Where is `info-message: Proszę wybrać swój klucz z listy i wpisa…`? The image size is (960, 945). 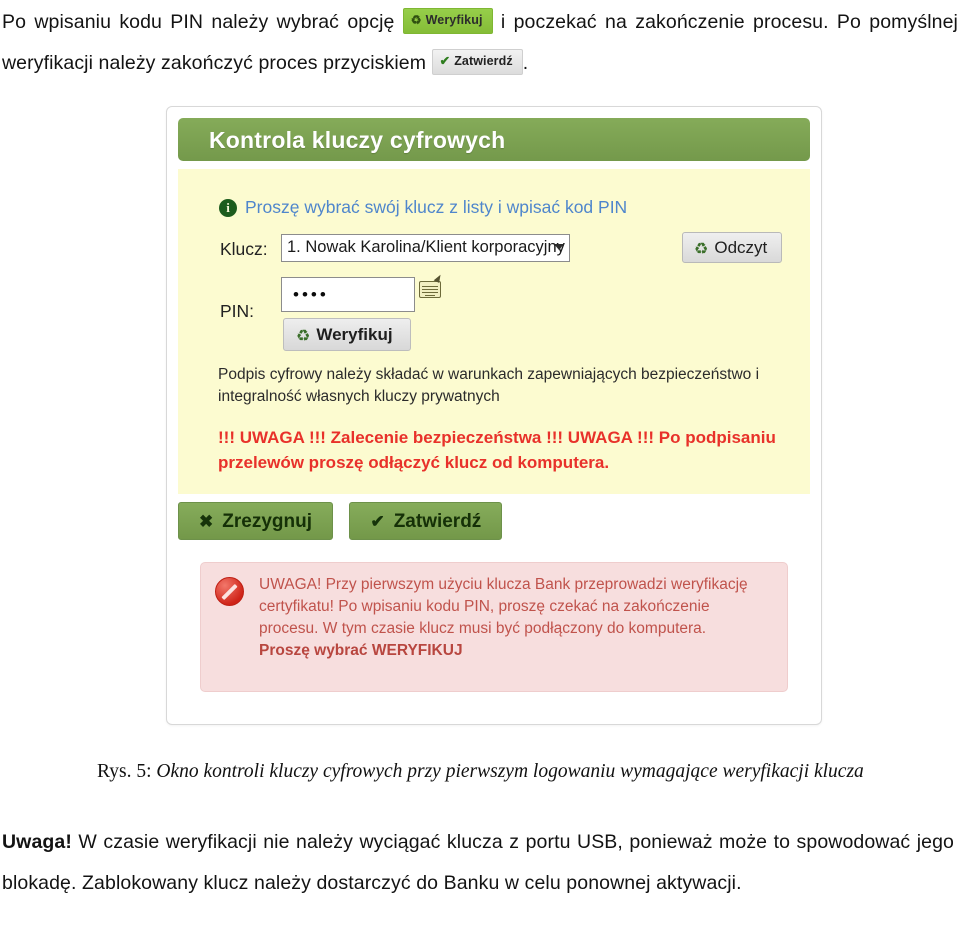 info-message: Proszę wybrać swój klucz z listy i wpisa… is located at coordinates (436, 207).